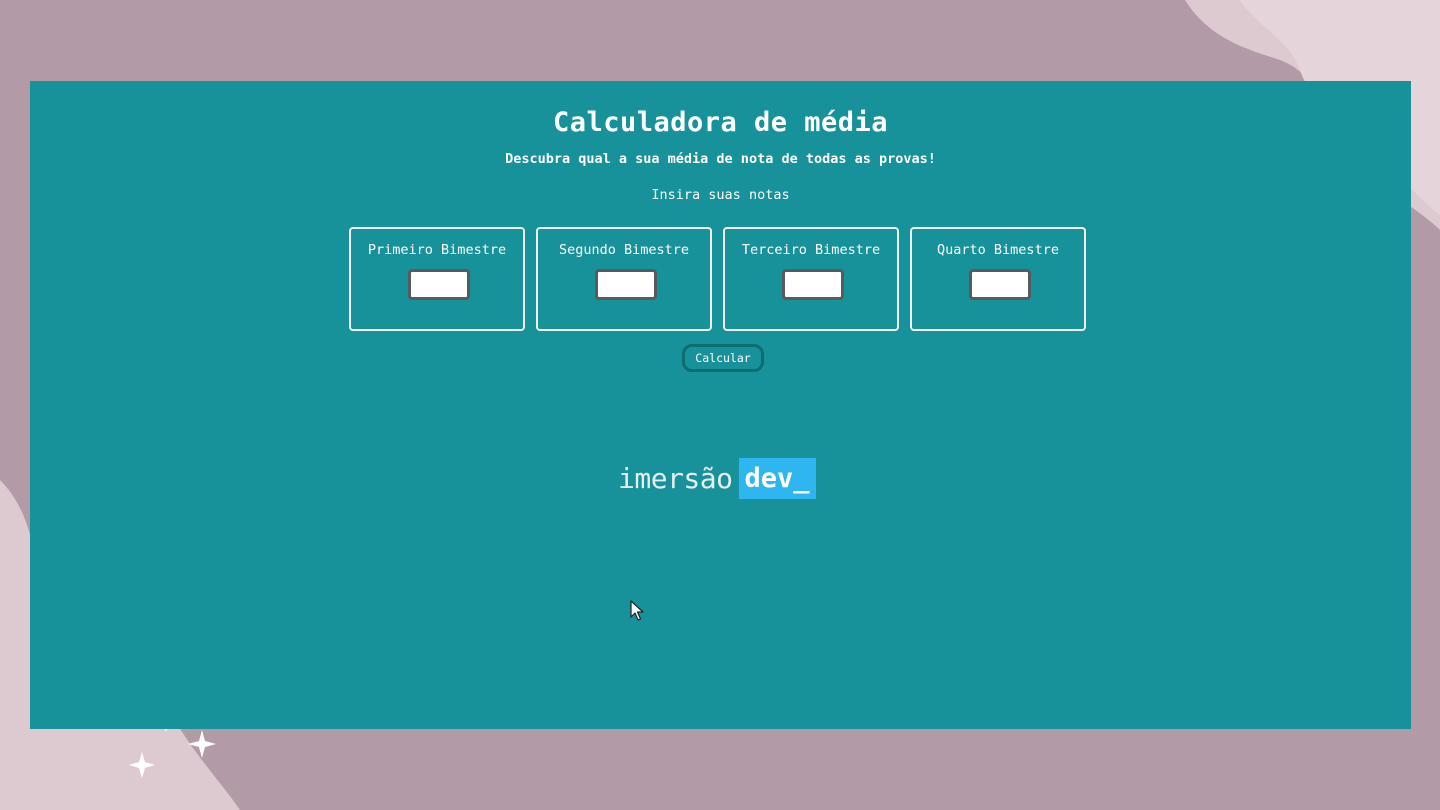  I want to click on grade-input-second, so click(626, 284).